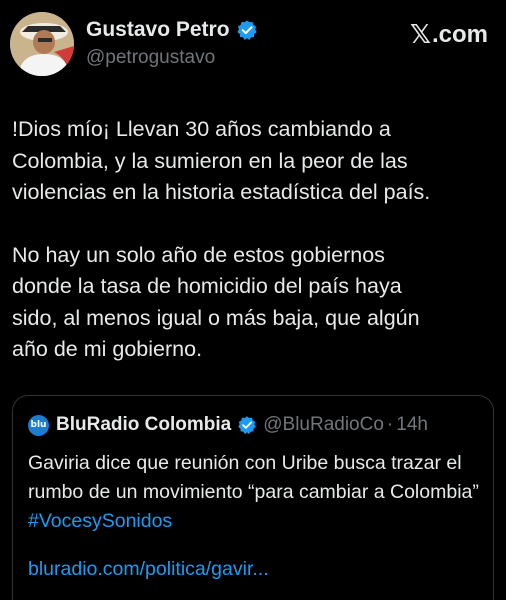  I want to click on x-brand-logo: 𝕏 .com, so click(449, 35).